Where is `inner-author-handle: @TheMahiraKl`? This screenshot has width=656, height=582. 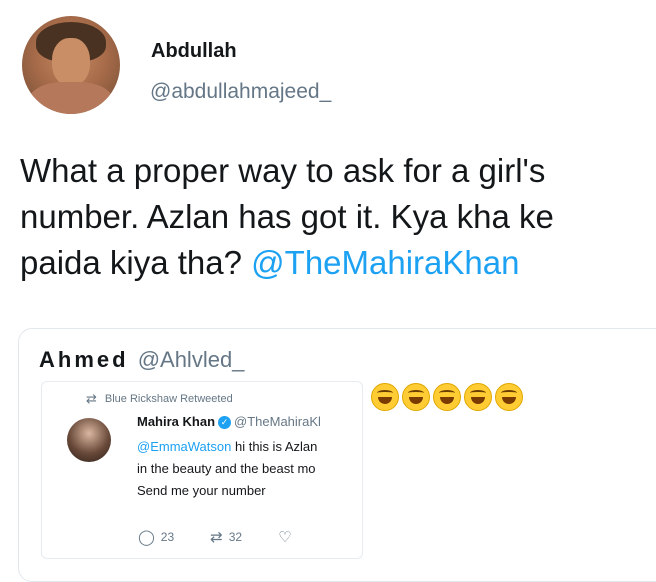
inner-author-handle: @TheMahiraKl is located at coordinates (277, 421).